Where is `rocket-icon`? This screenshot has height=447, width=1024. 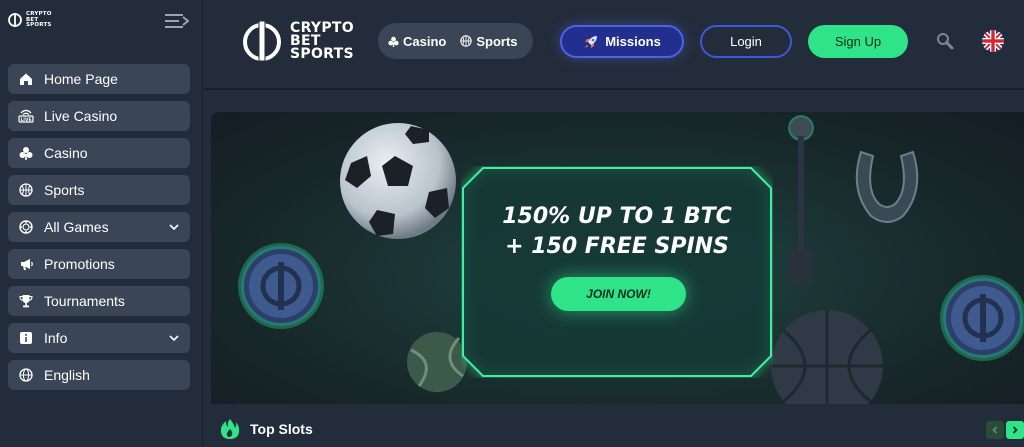 rocket-icon is located at coordinates (591, 41).